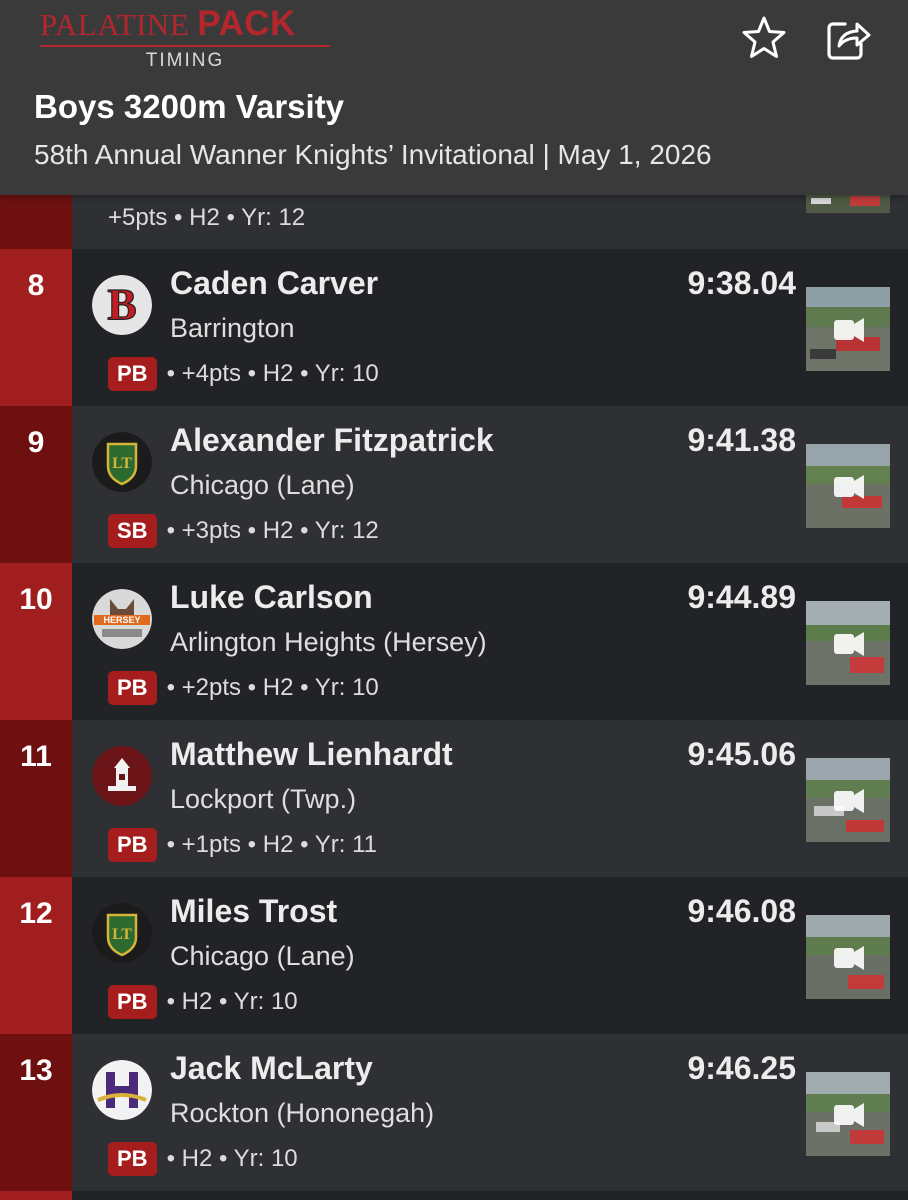  Describe the element at coordinates (36, 1112) in the screenshot. I see `place-cell: 13` at that location.